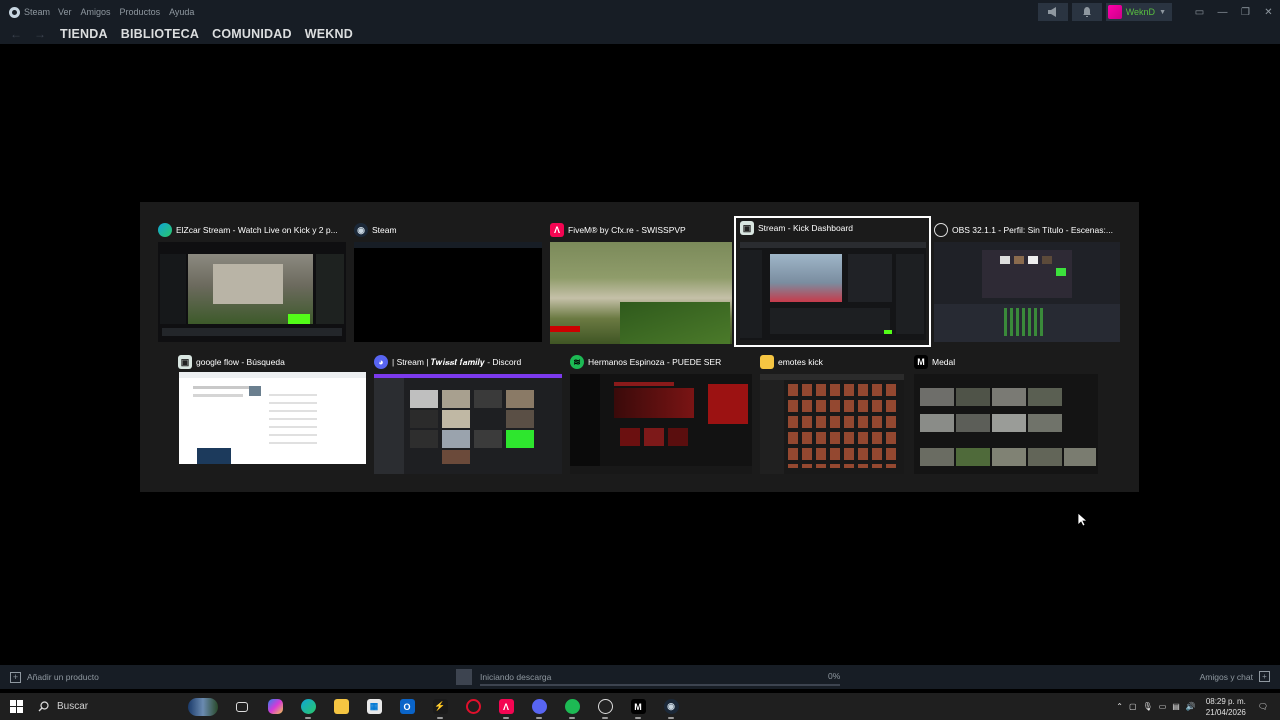 The width and height of the screenshot is (1280, 720). Describe the element at coordinates (516, 677) in the screenshot. I see `download-status: Iniciando descarga` at that location.